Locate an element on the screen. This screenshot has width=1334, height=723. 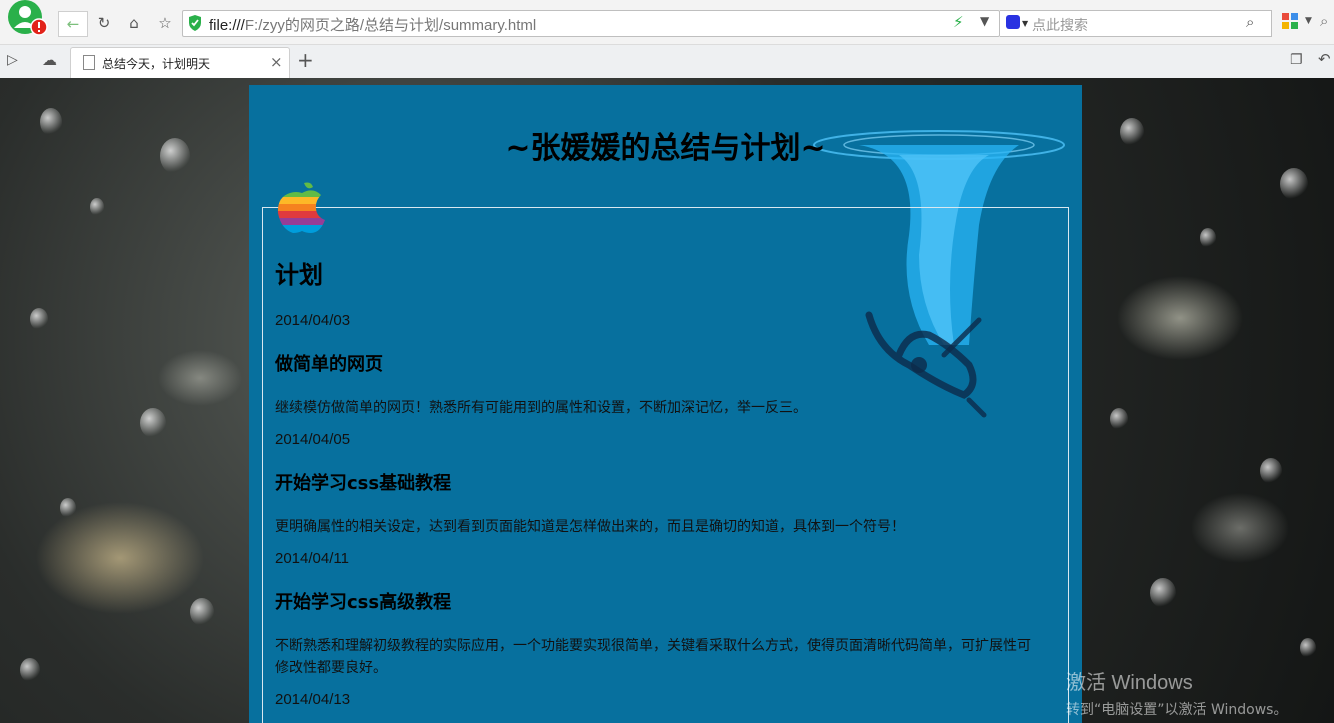
apps-dropdown-icon: ▼ is located at coordinates (1308, 21).